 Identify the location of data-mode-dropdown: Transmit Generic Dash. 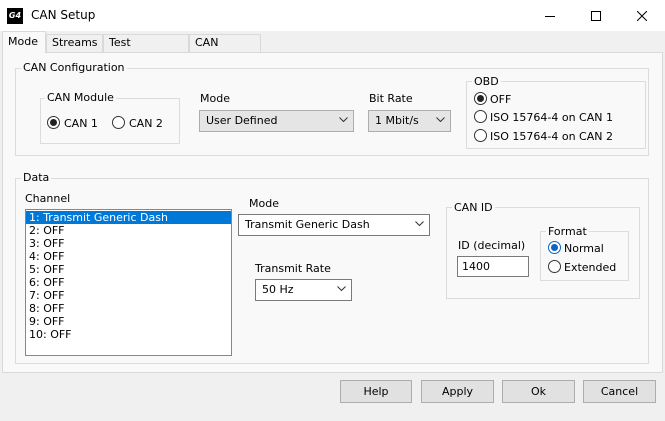
(334, 225).